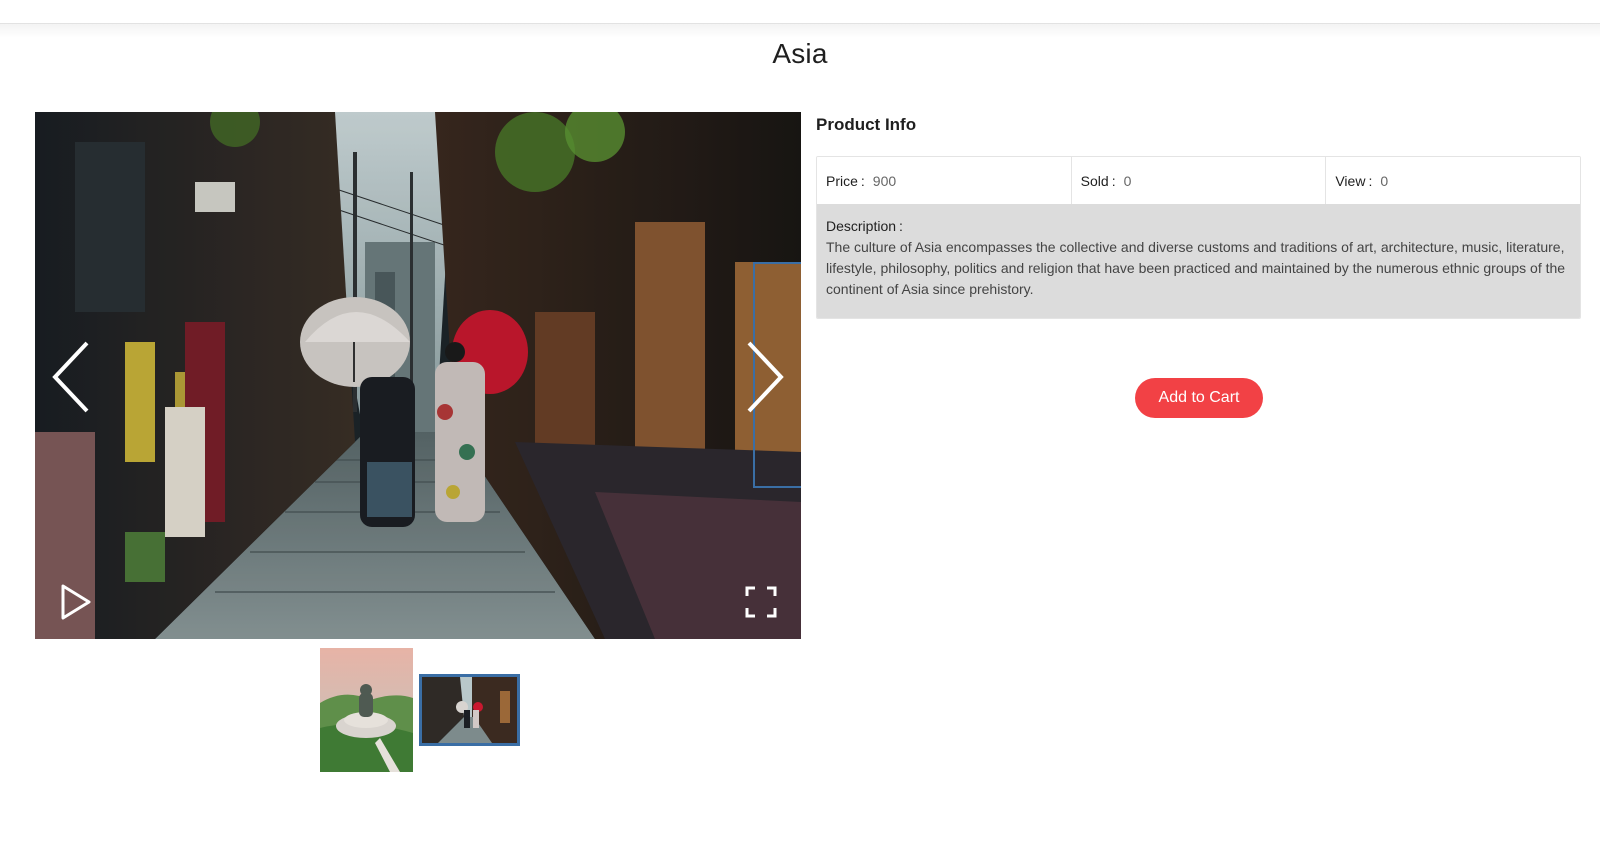 This screenshot has height=851, width=1600. Describe the element at coordinates (1453, 180) in the screenshot. I see `view-cell: View:0` at that location.